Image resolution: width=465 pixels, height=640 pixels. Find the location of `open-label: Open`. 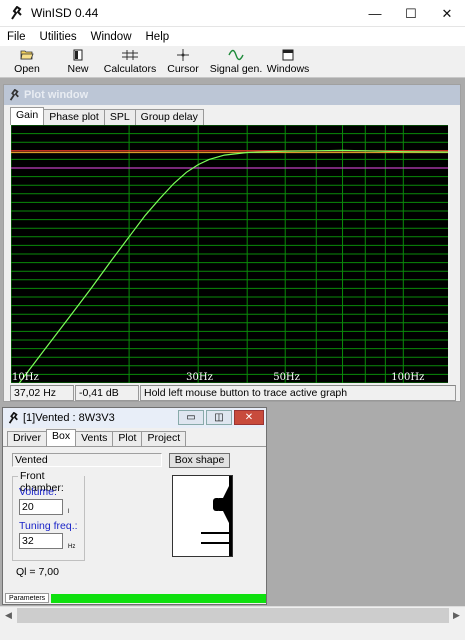

open-label: Open is located at coordinates (27, 69).